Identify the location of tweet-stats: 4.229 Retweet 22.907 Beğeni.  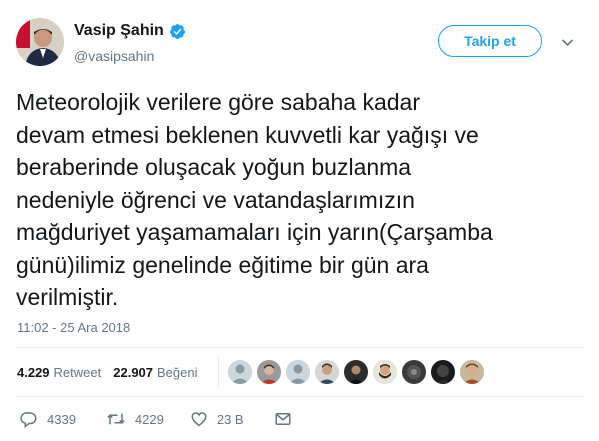
(113, 372).